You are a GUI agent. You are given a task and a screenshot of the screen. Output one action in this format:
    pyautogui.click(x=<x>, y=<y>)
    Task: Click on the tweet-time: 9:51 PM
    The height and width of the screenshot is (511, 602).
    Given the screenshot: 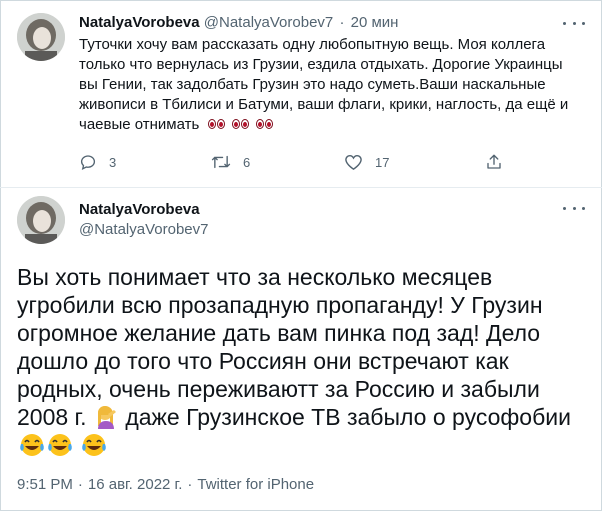 What is the action you would take?
    pyautogui.click(x=45, y=484)
    